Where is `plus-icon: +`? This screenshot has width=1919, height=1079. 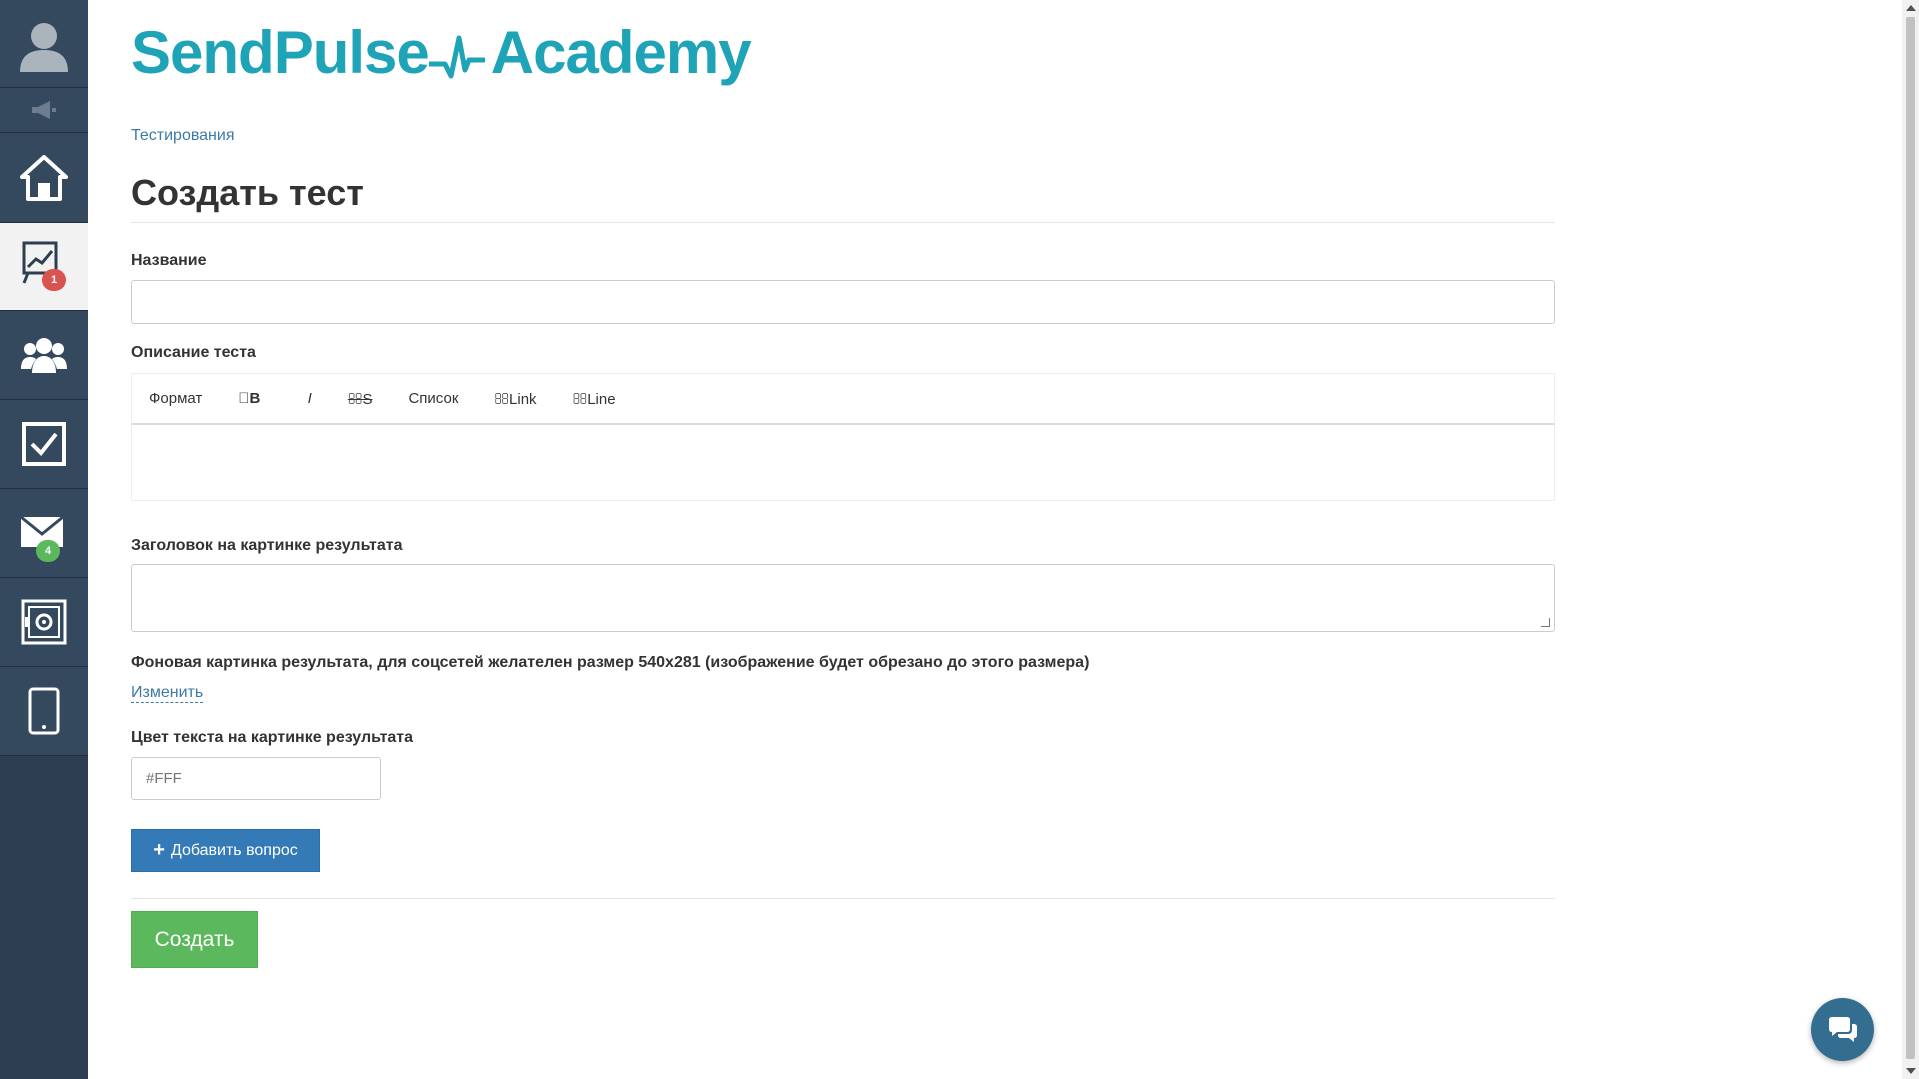
plus-icon: + is located at coordinates (159, 850).